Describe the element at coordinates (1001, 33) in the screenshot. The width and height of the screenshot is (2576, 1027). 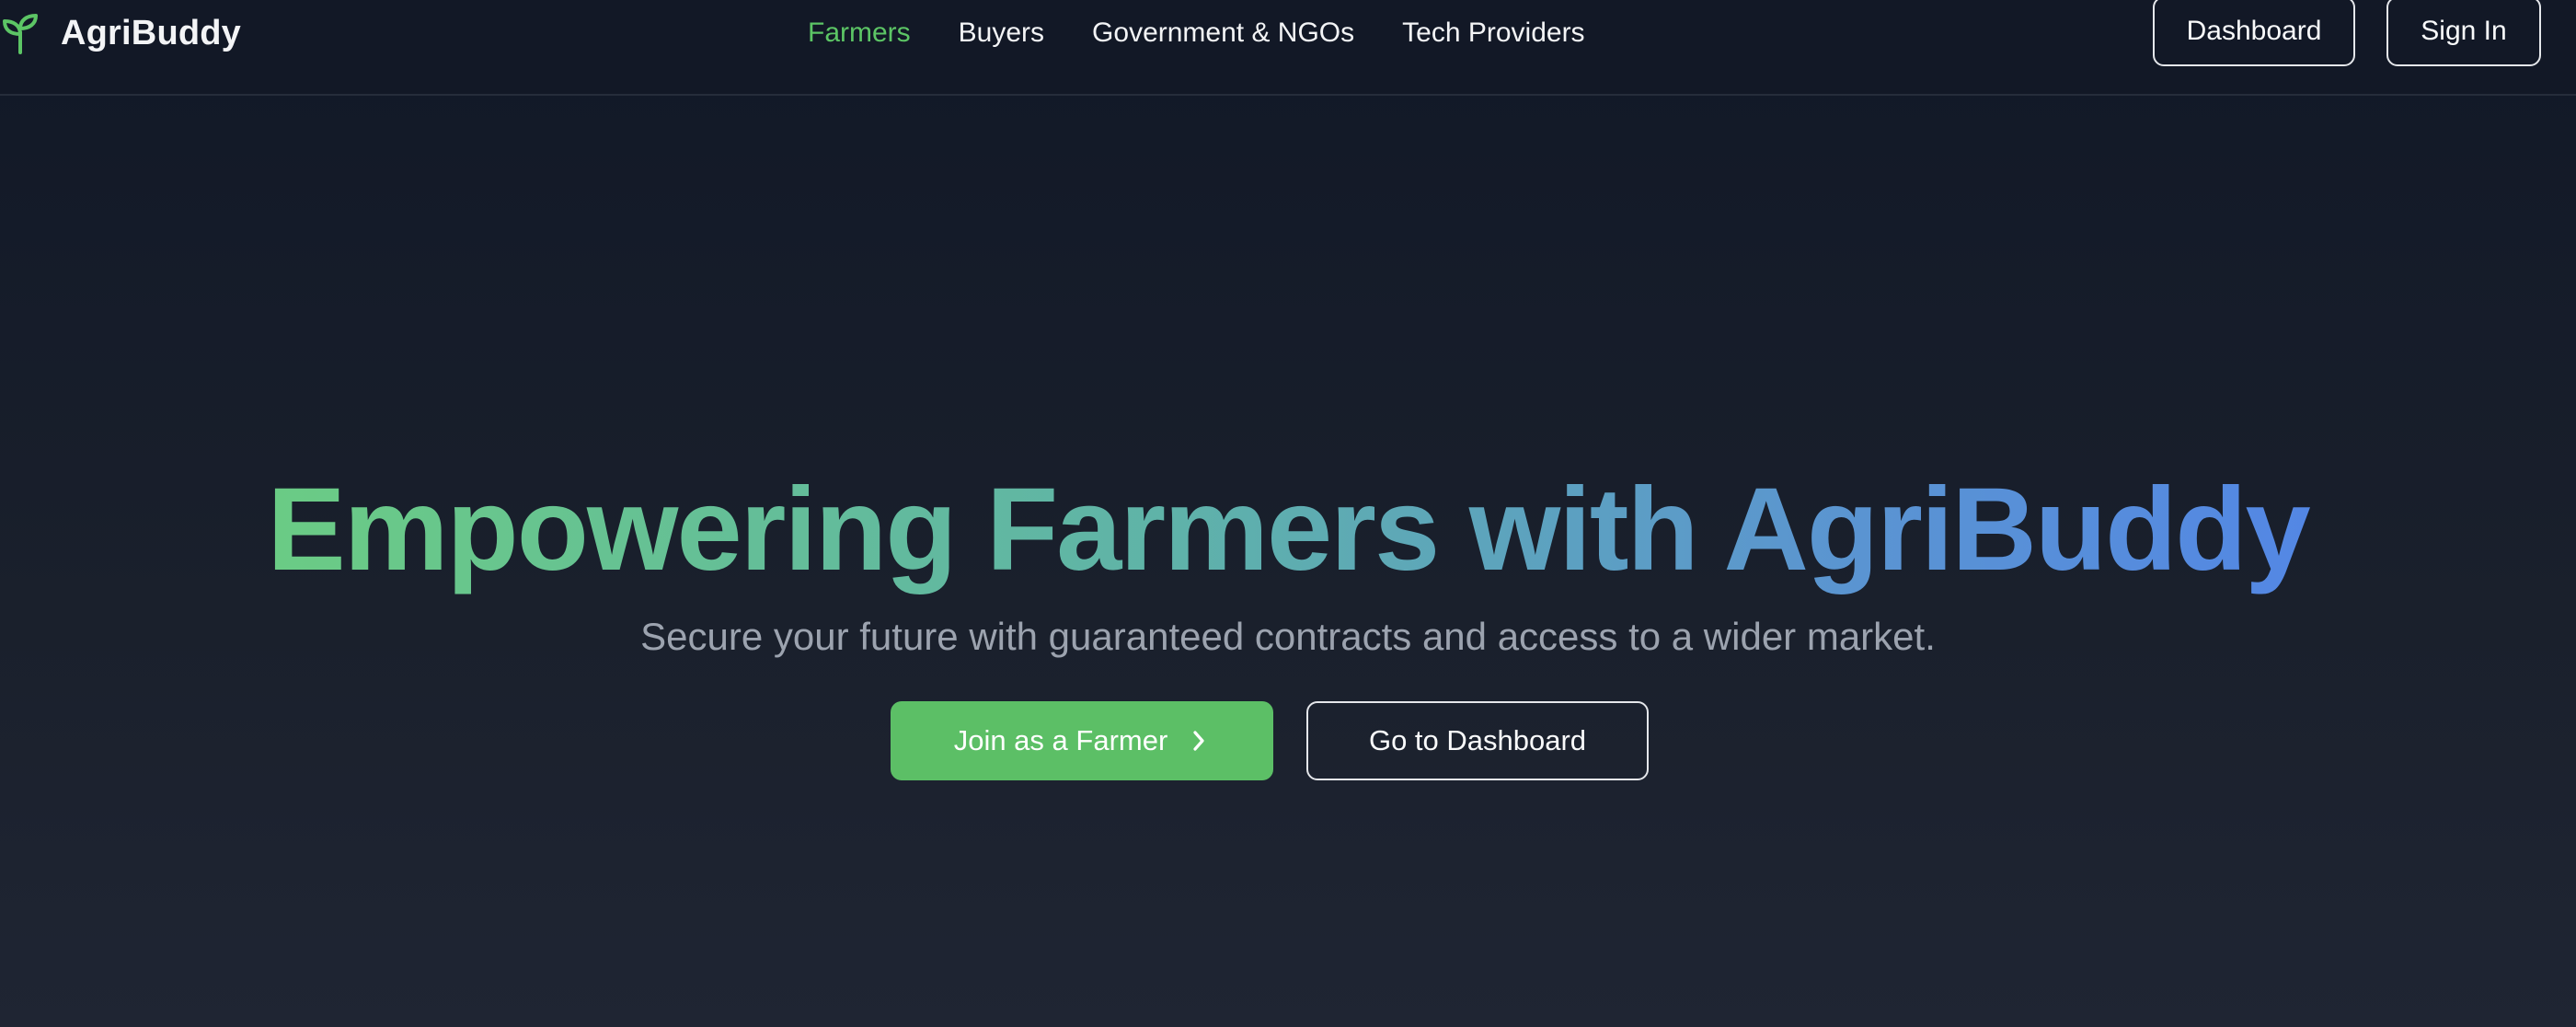
I see `nav-buyers: Buyers` at that location.